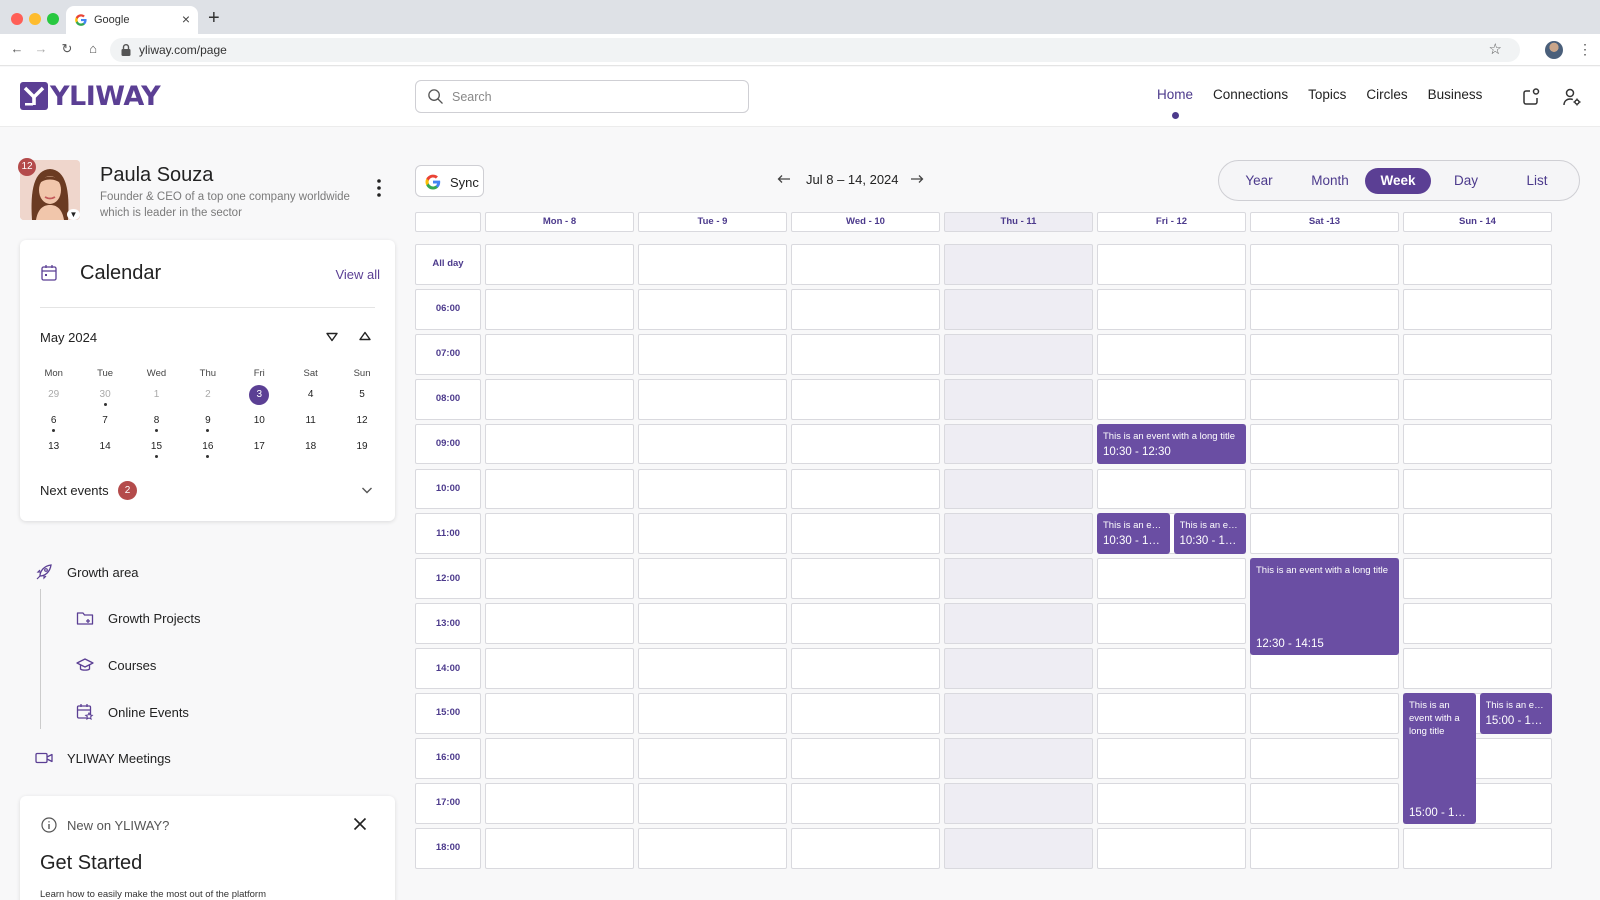 This screenshot has height=900, width=1600. Describe the element at coordinates (815, 50) in the screenshot. I see `address-bar: yliway.com/page ☆` at that location.